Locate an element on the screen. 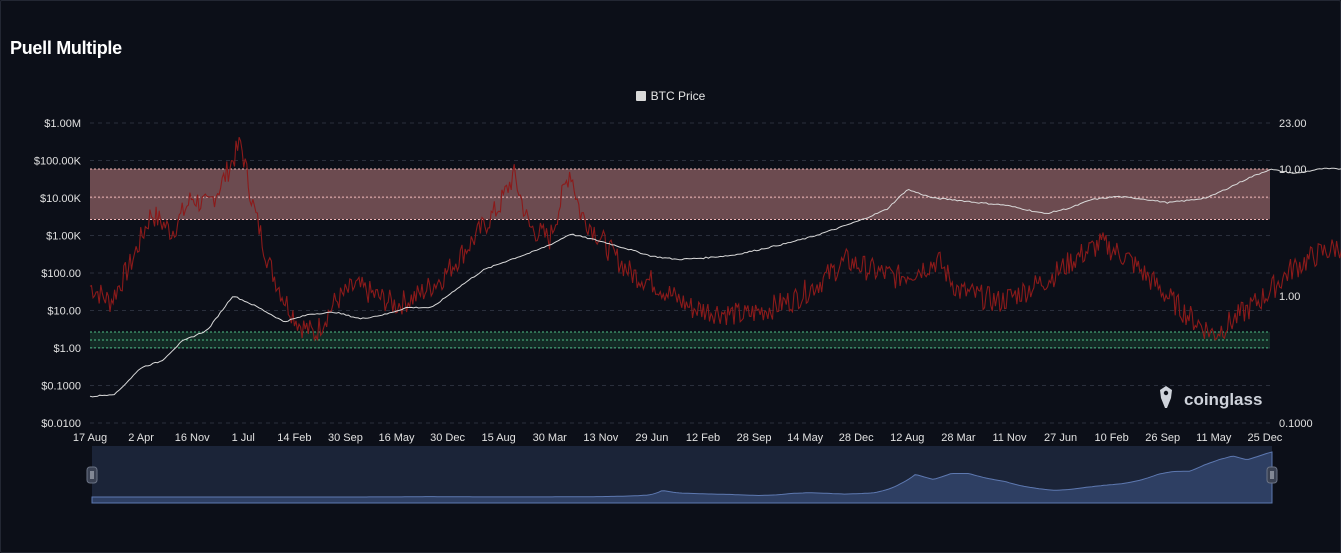  navigator-handle-right is located at coordinates (1272, 475).